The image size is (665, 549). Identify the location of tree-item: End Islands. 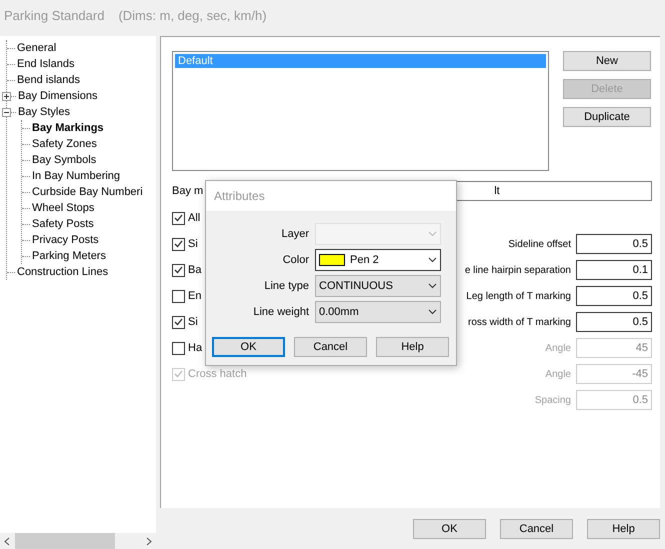
(45, 64).